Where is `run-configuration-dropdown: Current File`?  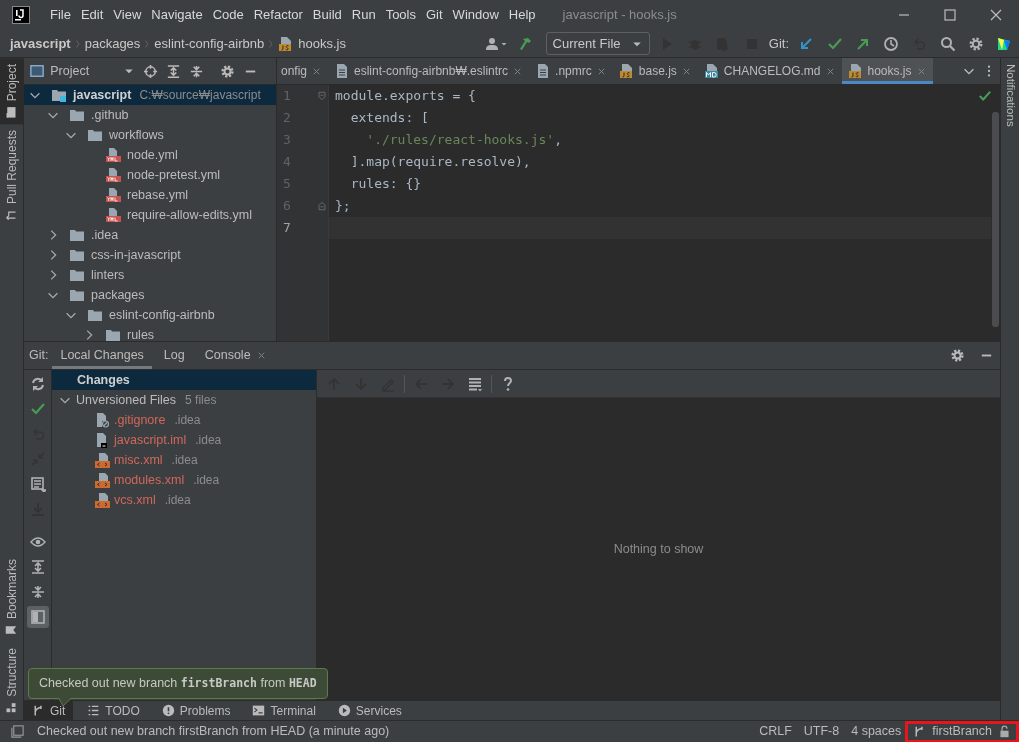 run-configuration-dropdown: Current File is located at coordinates (597, 43).